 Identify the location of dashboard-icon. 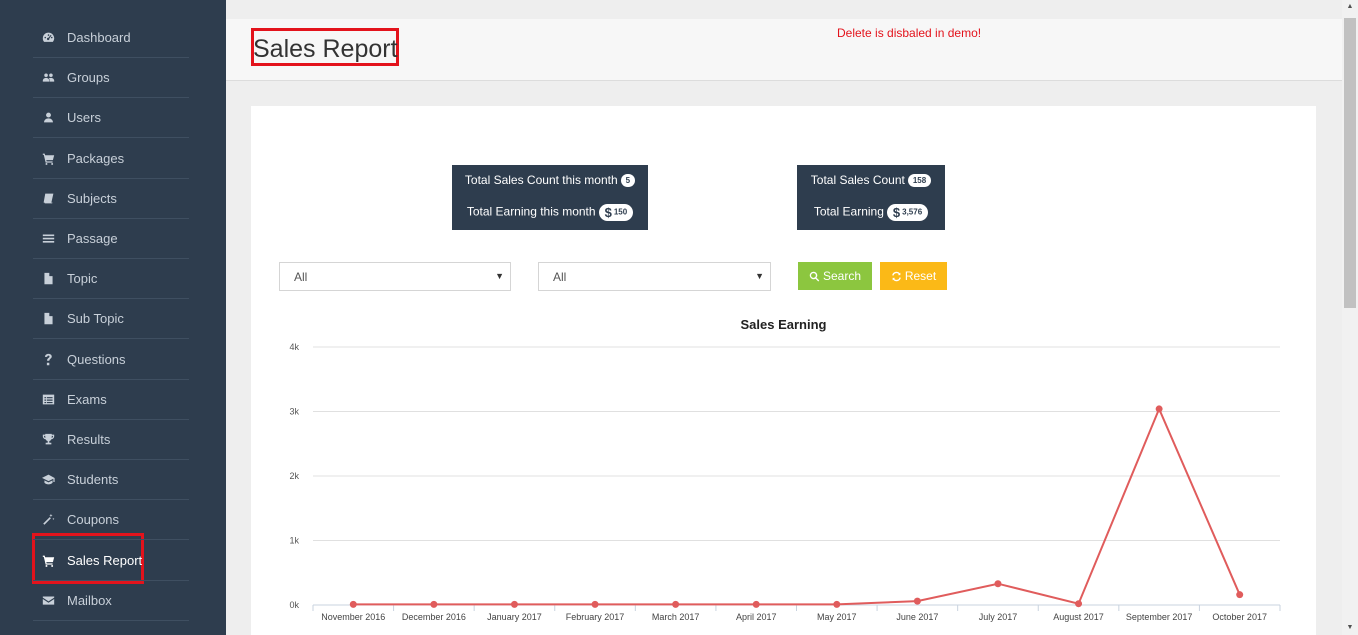
(48, 38).